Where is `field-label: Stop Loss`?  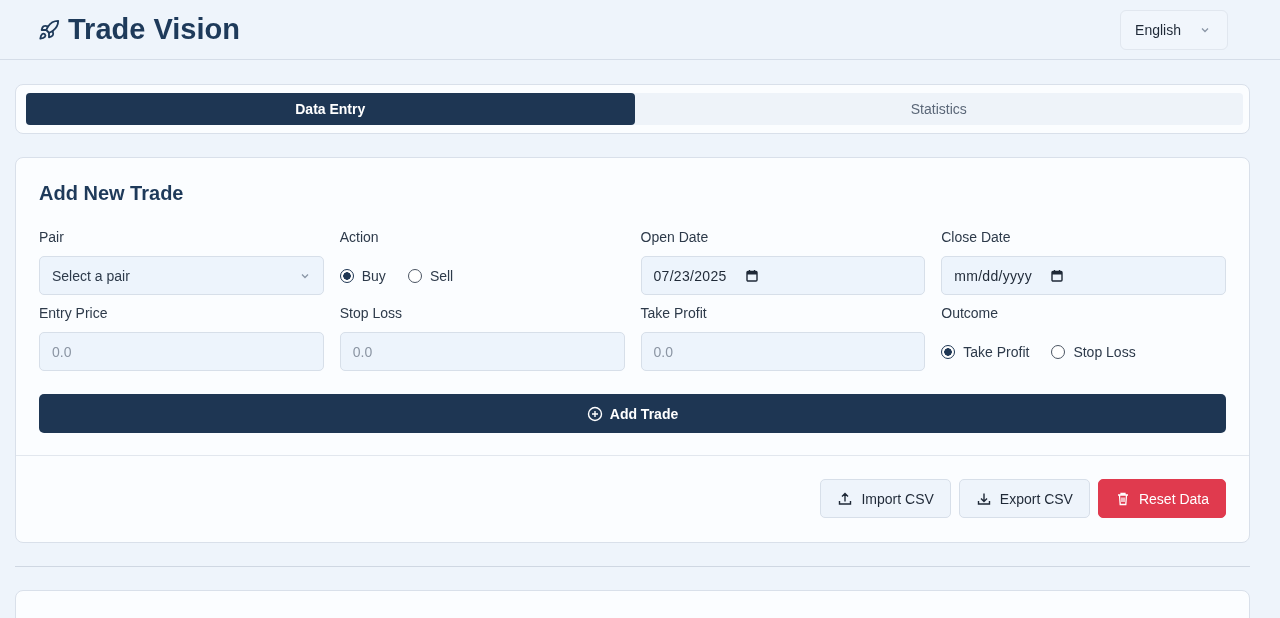
field-label: Stop Loss is located at coordinates (371, 313).